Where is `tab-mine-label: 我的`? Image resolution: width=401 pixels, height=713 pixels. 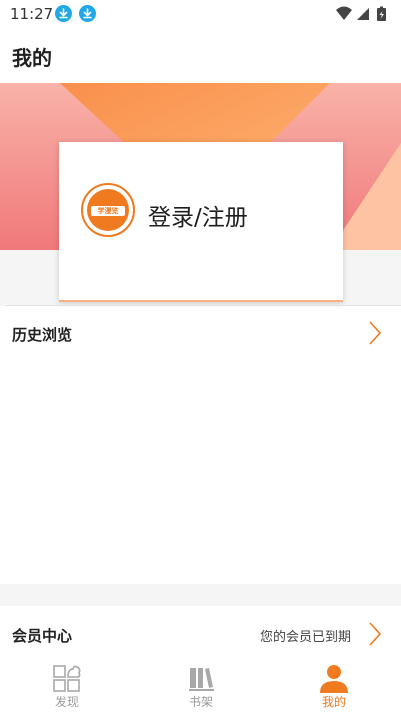 tab-mine-label: 我的 is located at coordinates (333, 702).